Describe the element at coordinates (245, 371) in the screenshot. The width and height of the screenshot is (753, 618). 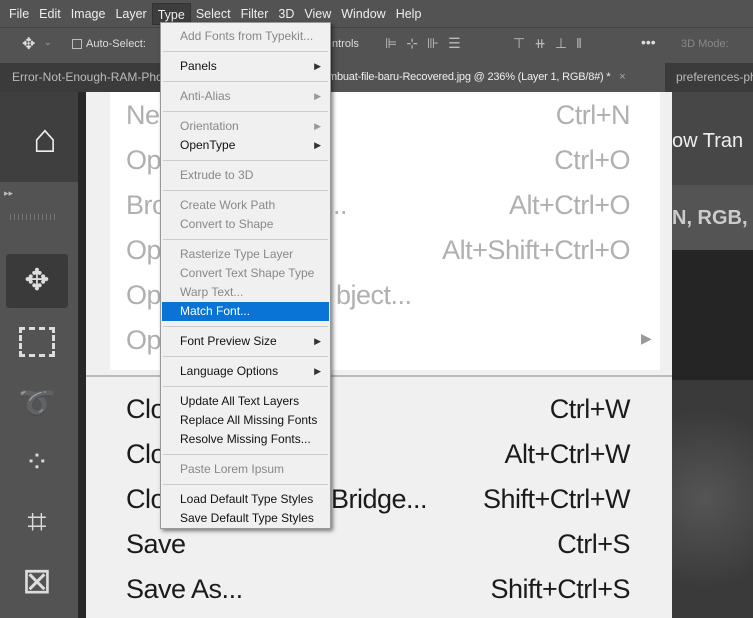
I see `menu-item-language-options: Language Options ▶` at that location.